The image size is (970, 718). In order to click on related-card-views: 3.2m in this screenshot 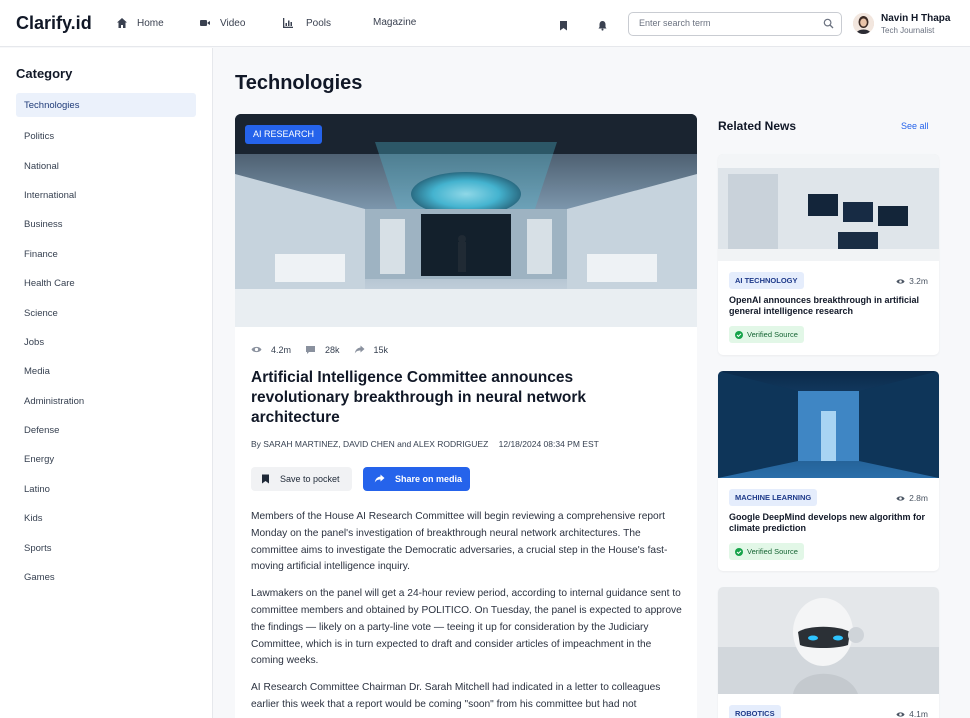, I will do `click(912, 281)`.